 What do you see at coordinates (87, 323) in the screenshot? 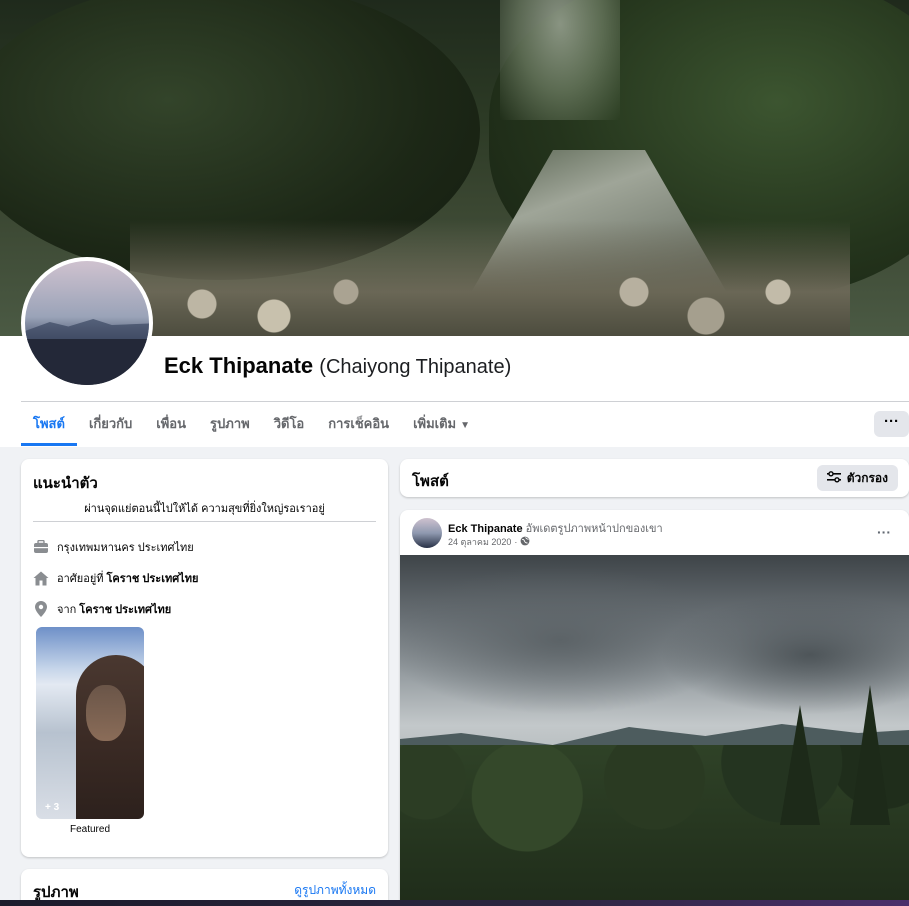
I see `profile-avatar` at bounding box center [87, 323].